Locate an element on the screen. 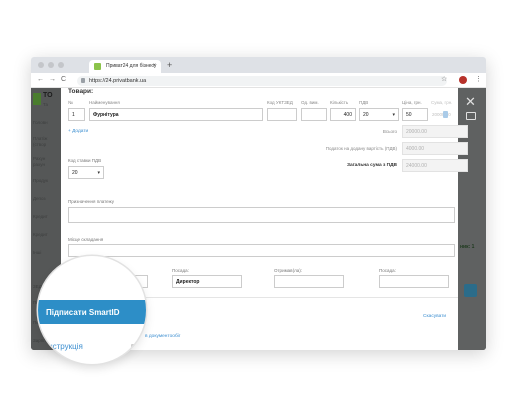 The image size is (515, 416). total-with-vat-field: 24000.00 is located at coordinates (435, 165).